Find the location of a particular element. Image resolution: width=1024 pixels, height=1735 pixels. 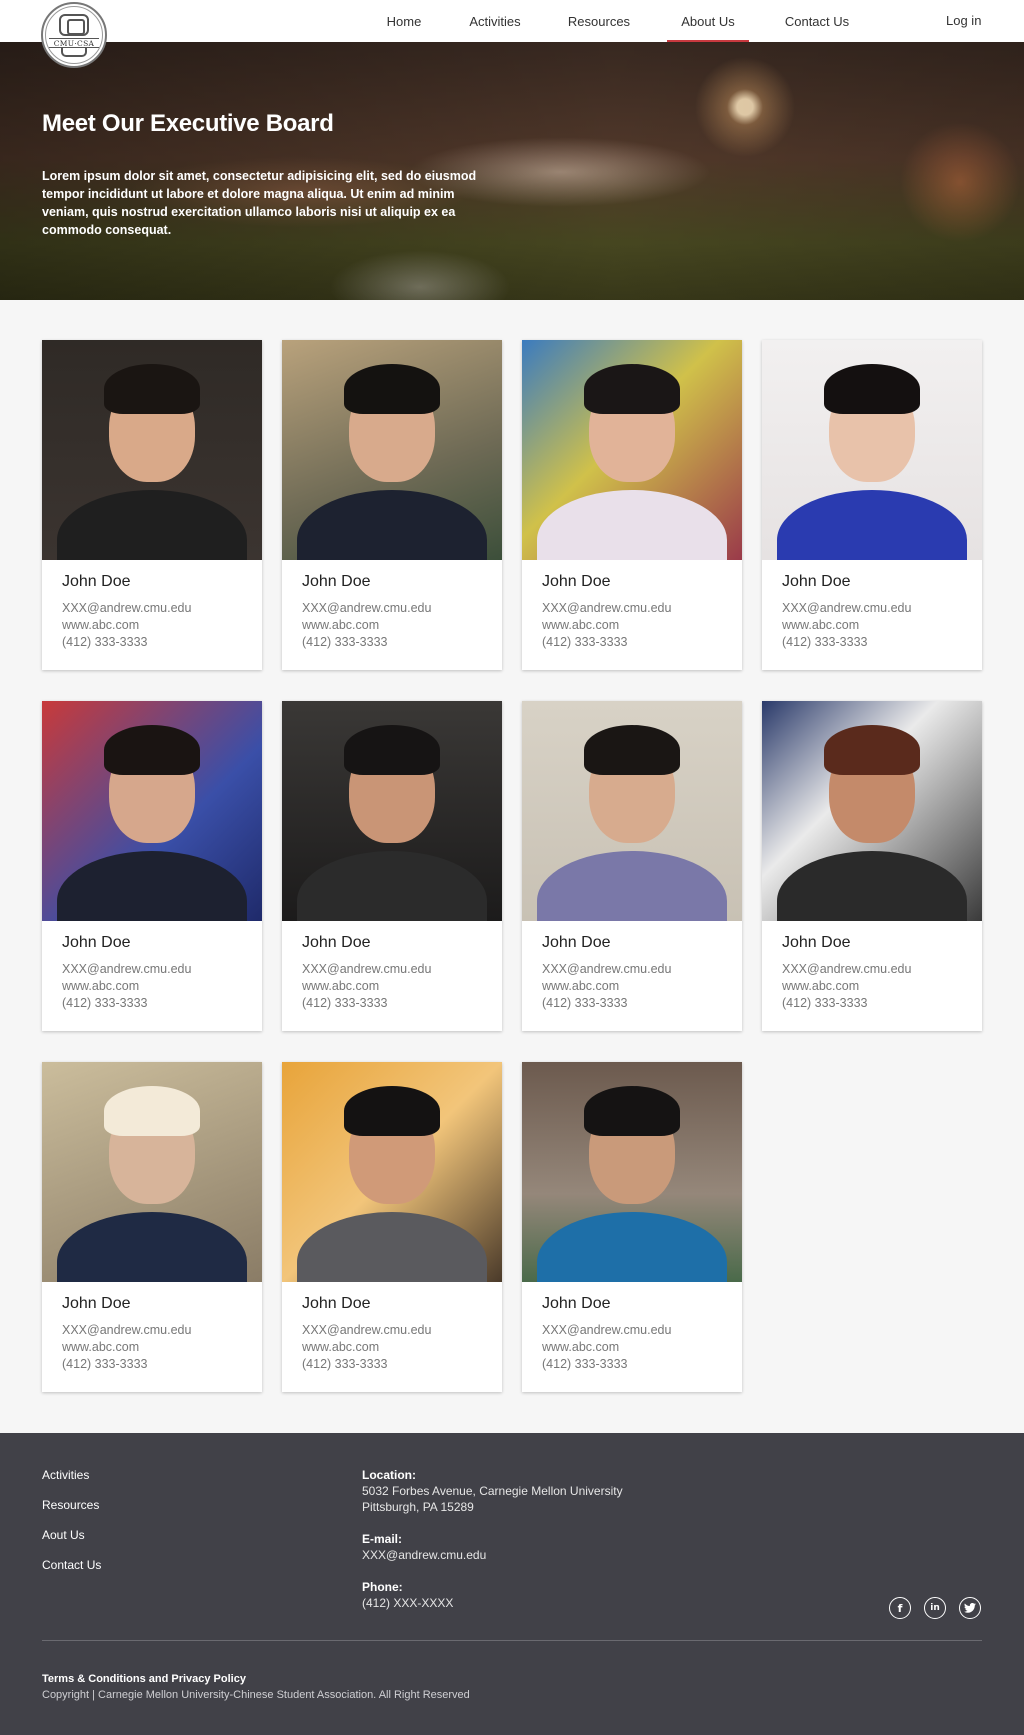

nav-home: Home is located at coordinates (404, 21).